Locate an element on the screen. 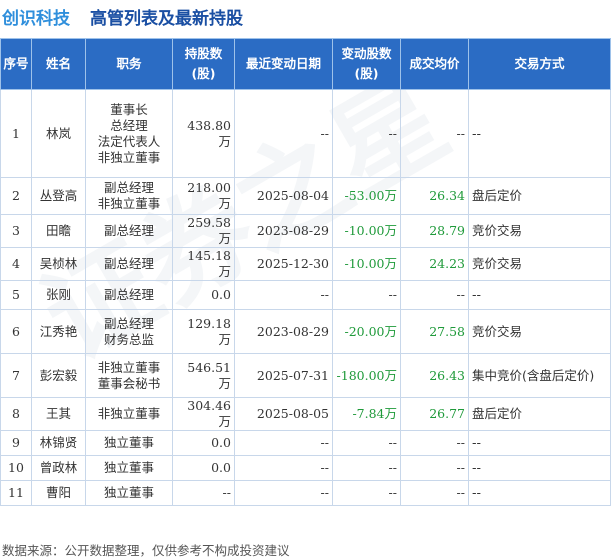 The height and width of the screenshot is (559, 611). data-source-note: 数据来源：公开数据整理，仅供参考不构成投资建议 is located at coordinates (146, 550).